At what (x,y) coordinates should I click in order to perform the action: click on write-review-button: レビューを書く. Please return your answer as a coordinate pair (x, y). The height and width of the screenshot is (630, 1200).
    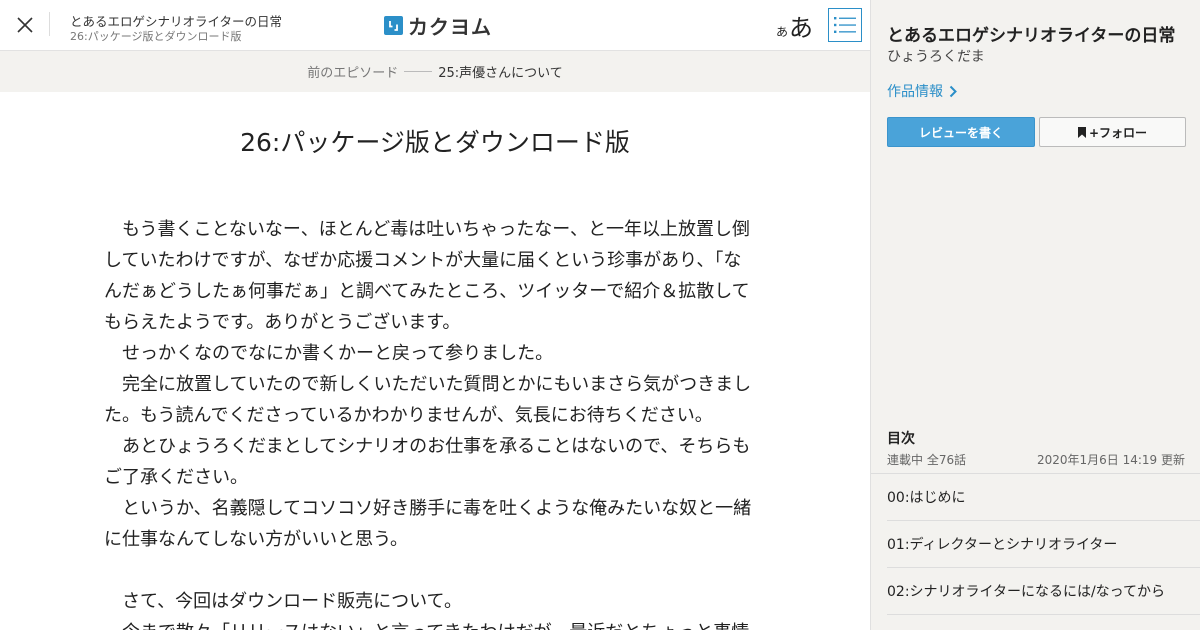
    Looking at the image, I should click on (961, 132).